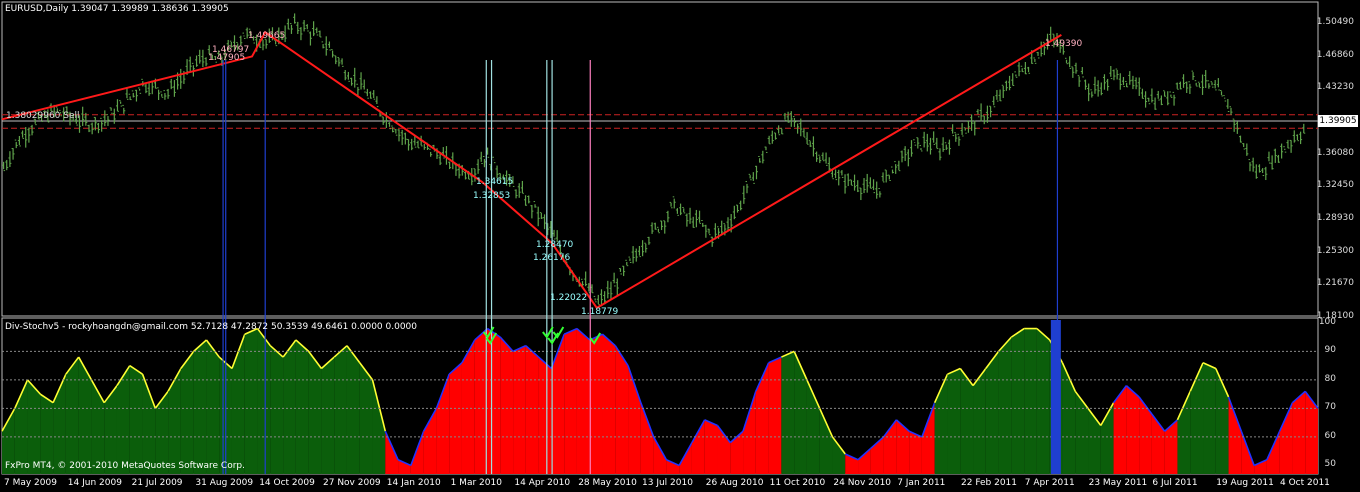  Describe the element at coordinates (734, 483) in the screenshot. I see `time-tick-label: 26 Aug 2010` at that location.